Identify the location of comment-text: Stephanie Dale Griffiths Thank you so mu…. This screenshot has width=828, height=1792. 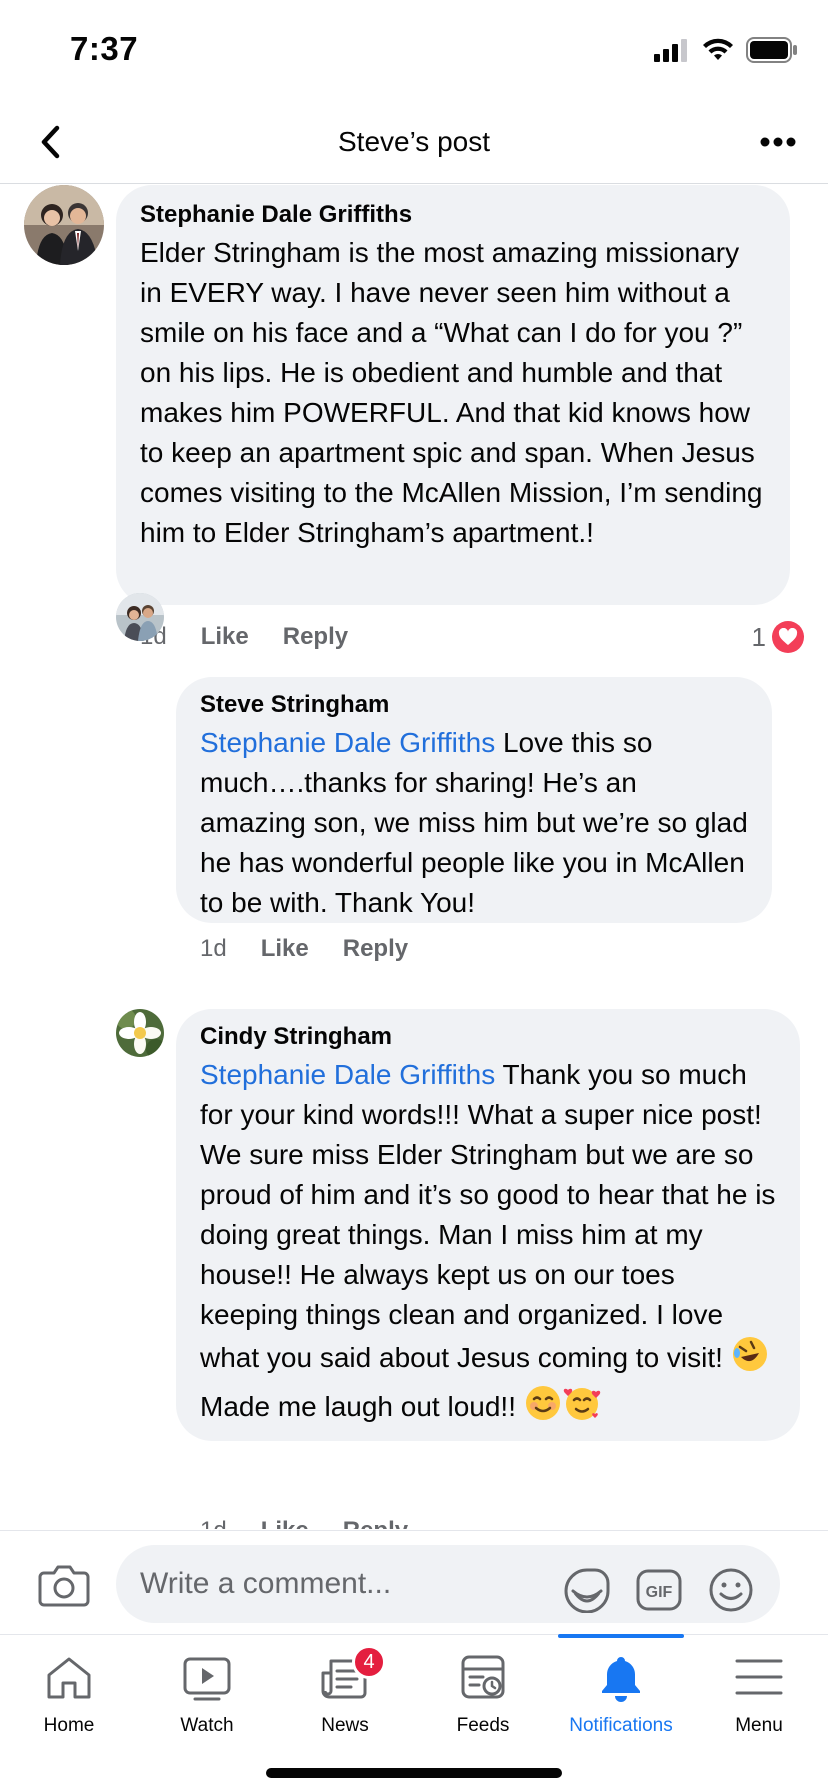
(488, 1244).